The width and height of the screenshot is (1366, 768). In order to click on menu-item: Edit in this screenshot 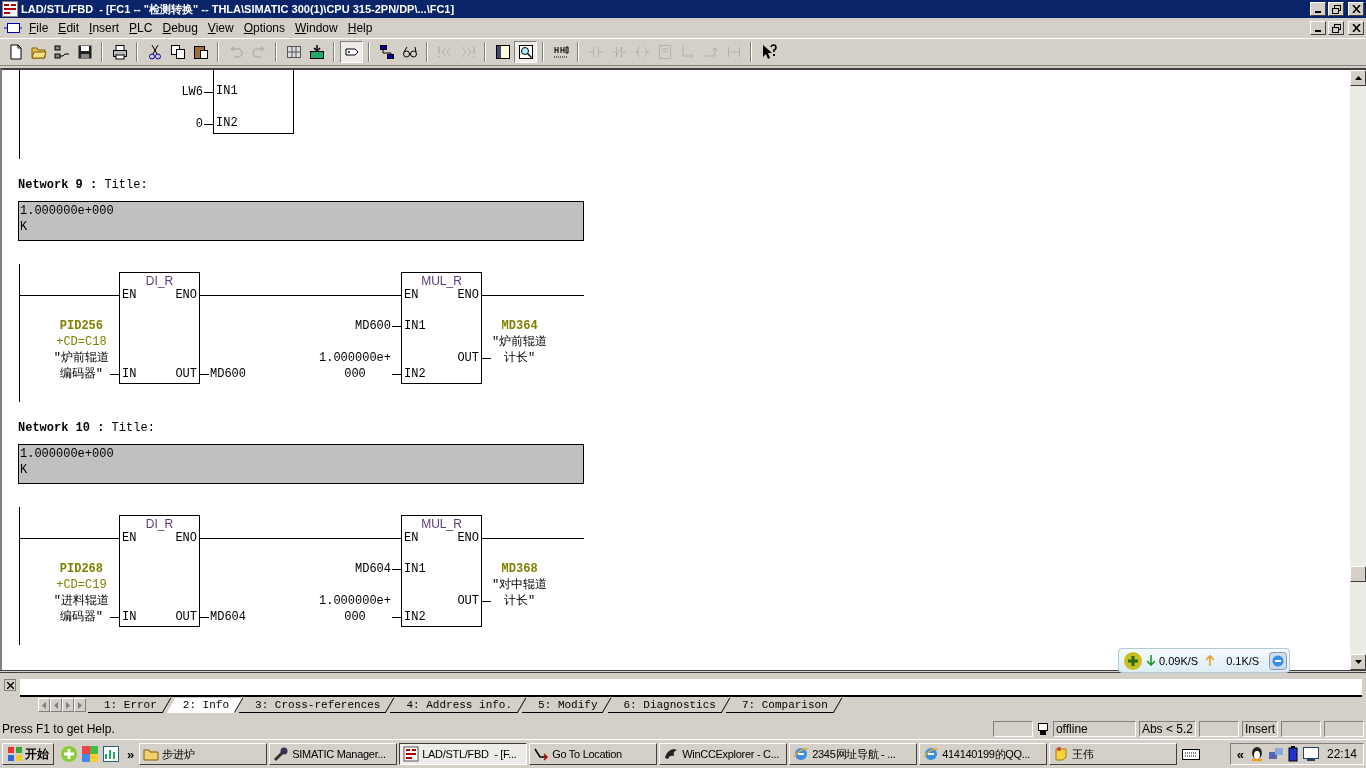, I will do `click(69, 28)`.